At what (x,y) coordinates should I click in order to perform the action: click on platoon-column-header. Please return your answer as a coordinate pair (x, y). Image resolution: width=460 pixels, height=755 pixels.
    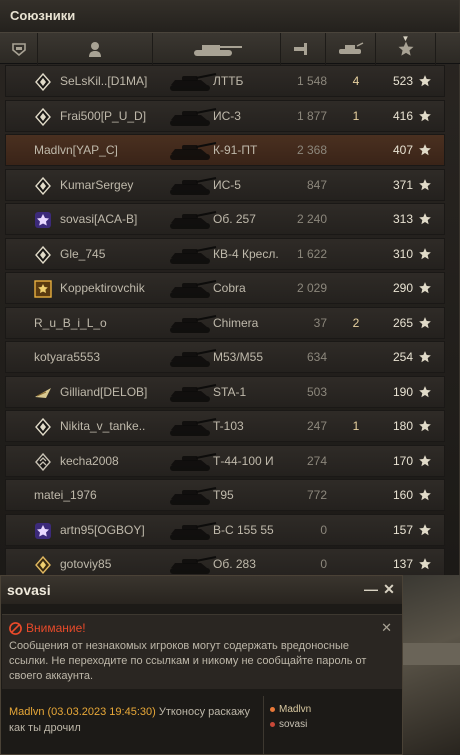
    Looking at the image, I should click on (19, 49).